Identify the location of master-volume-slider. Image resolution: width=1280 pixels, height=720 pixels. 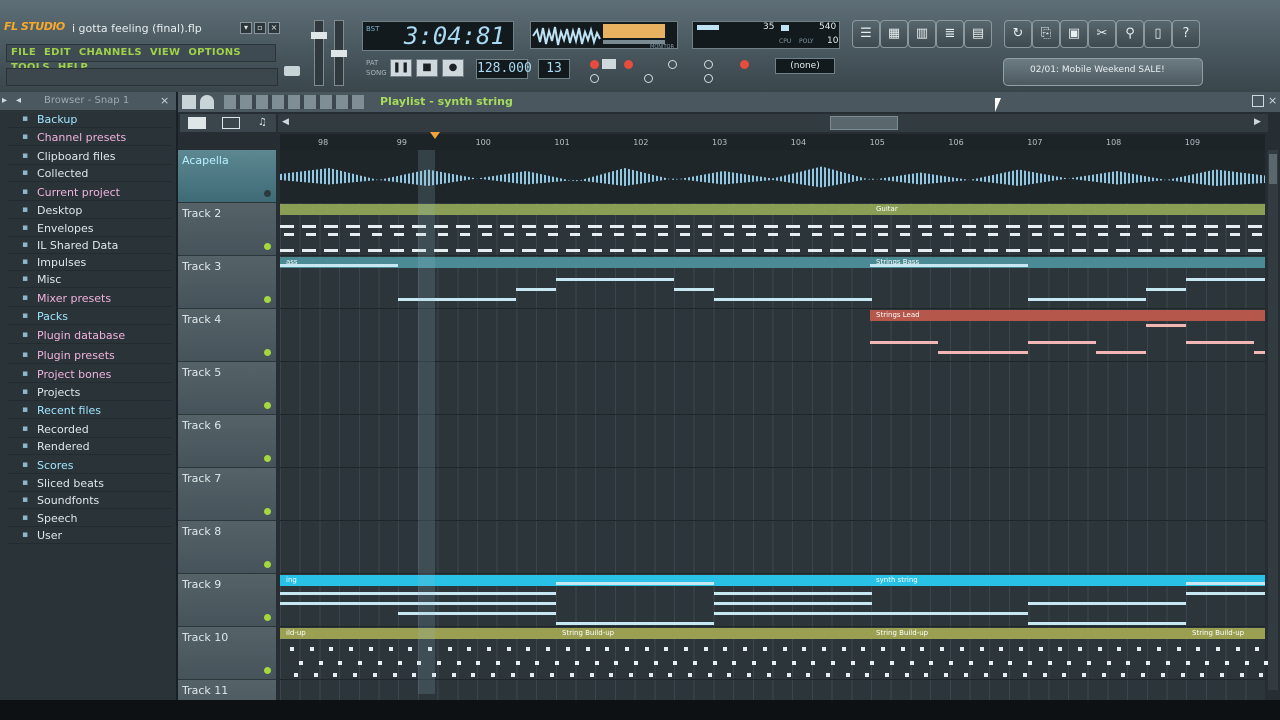
(319, 53).